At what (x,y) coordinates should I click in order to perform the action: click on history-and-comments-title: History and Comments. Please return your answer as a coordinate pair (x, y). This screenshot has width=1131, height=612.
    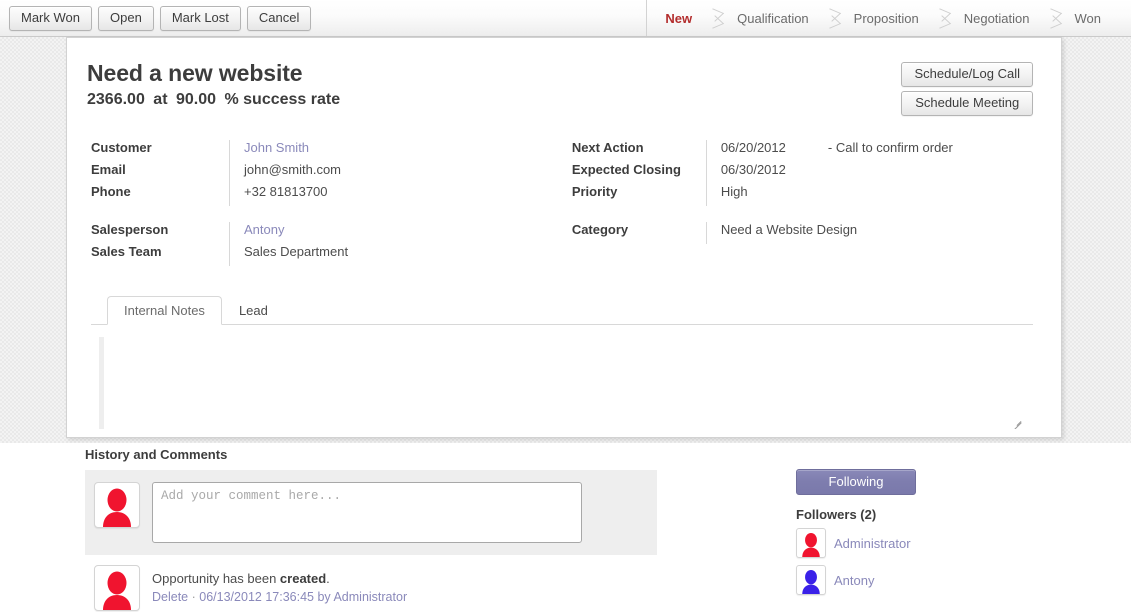
    Looking at the image, I should click on (156, 454).